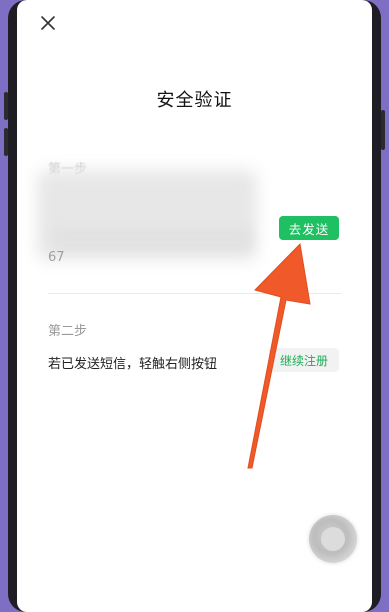  I want to click on close-icon, so click(48, 23).